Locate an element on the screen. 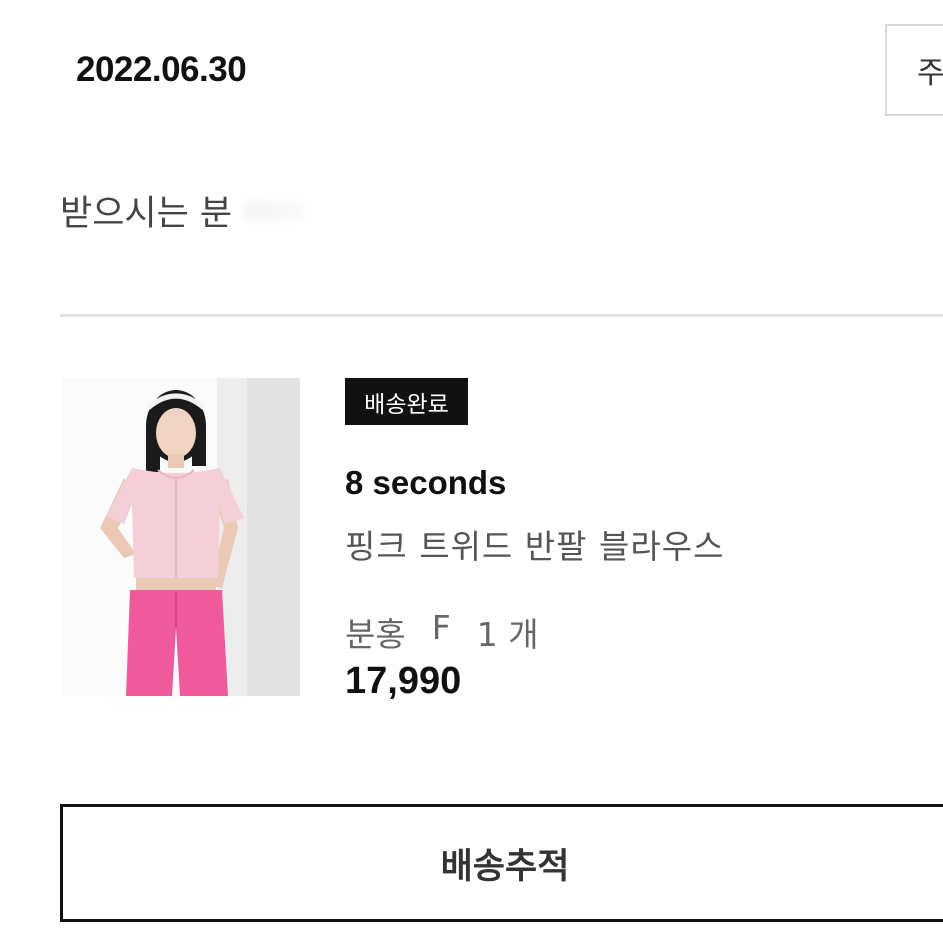 The height and width of the screenshot is (943, 943). order-date: 2022.06.30 is located at coordinates (161, 69).